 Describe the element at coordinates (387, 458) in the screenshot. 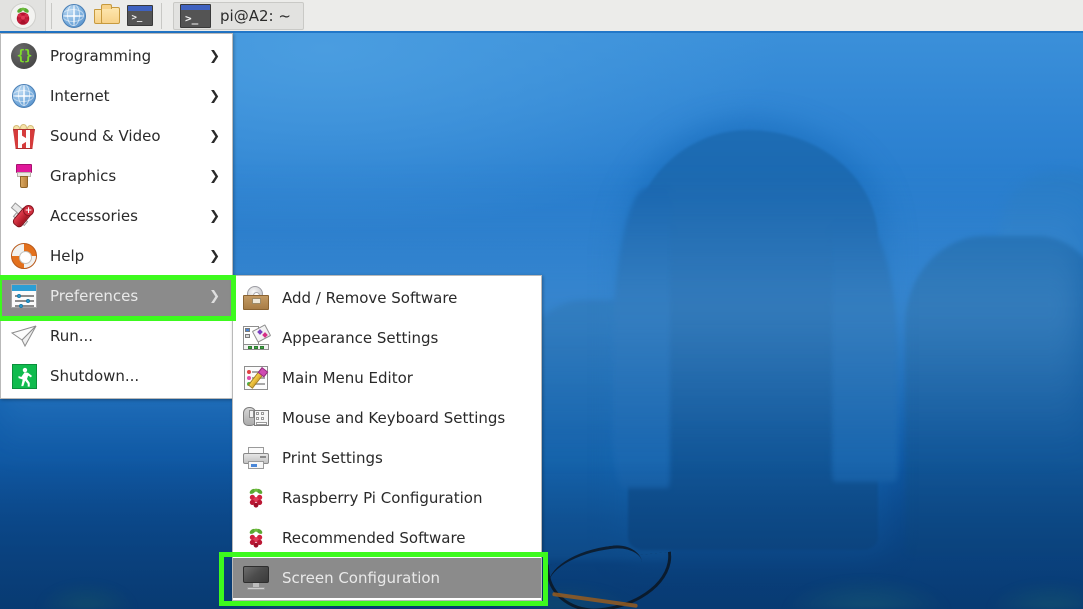

I see `submenu-item-print-settings: Print Settings` at that location.